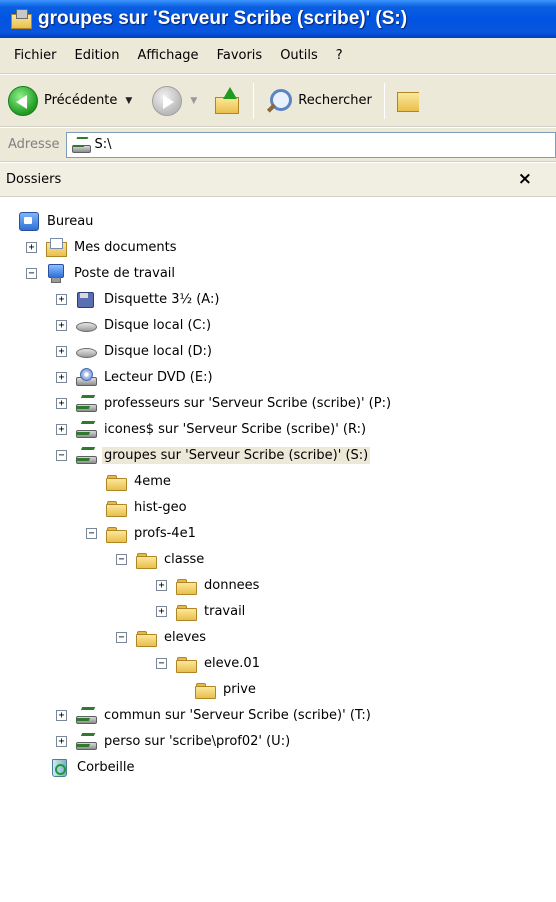 This screenshot has height=902, width=556. Describe the element at coordinates (310, 144) in the screenshot. I see `address-field: S:\` at that location.